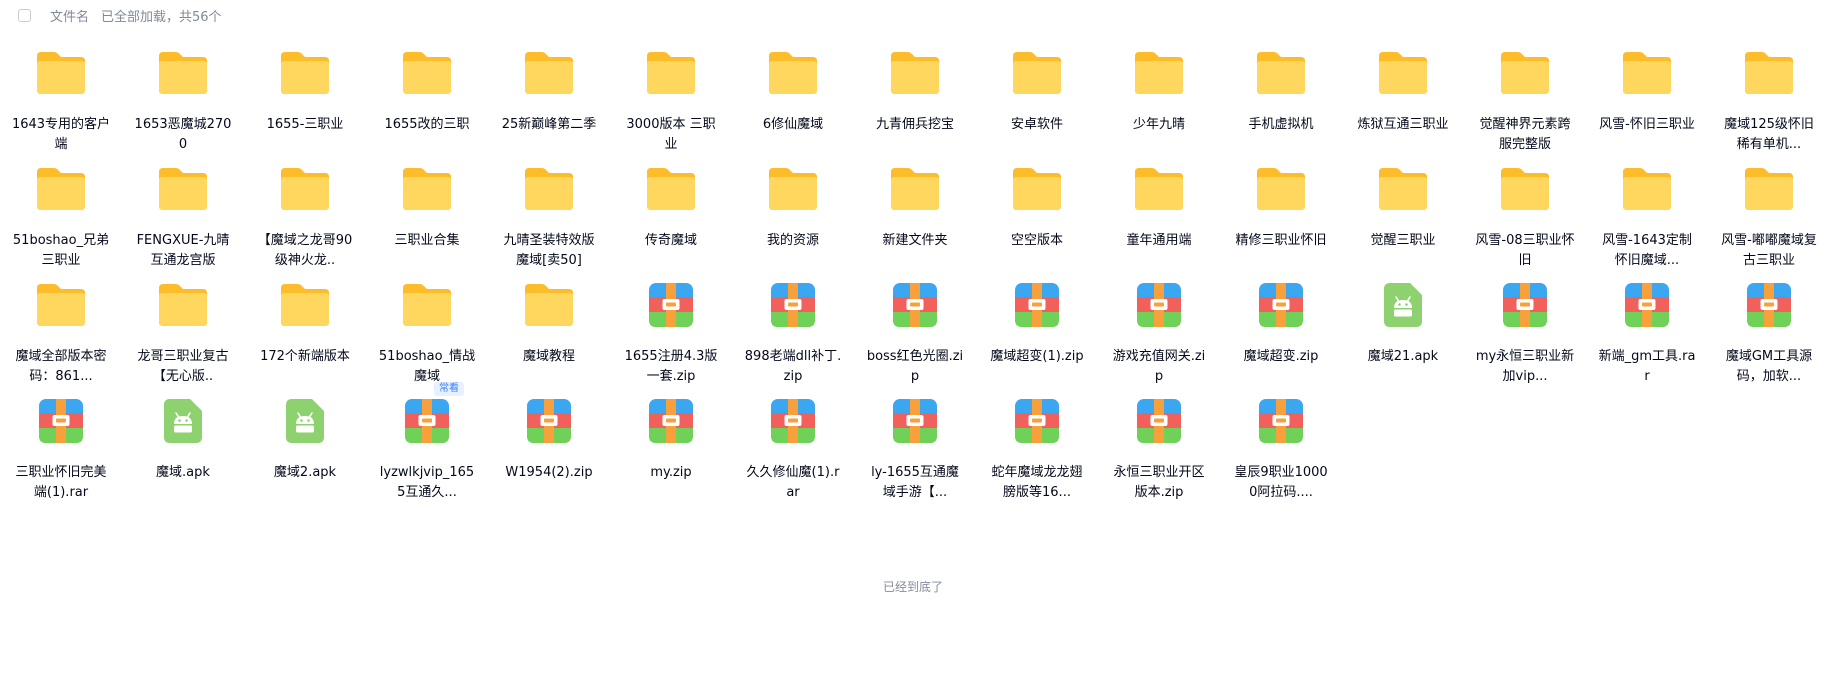 The width and height of the screenshot is (1826, 688). I want to click on file-item: 少年九晴, so click(1159, 98).